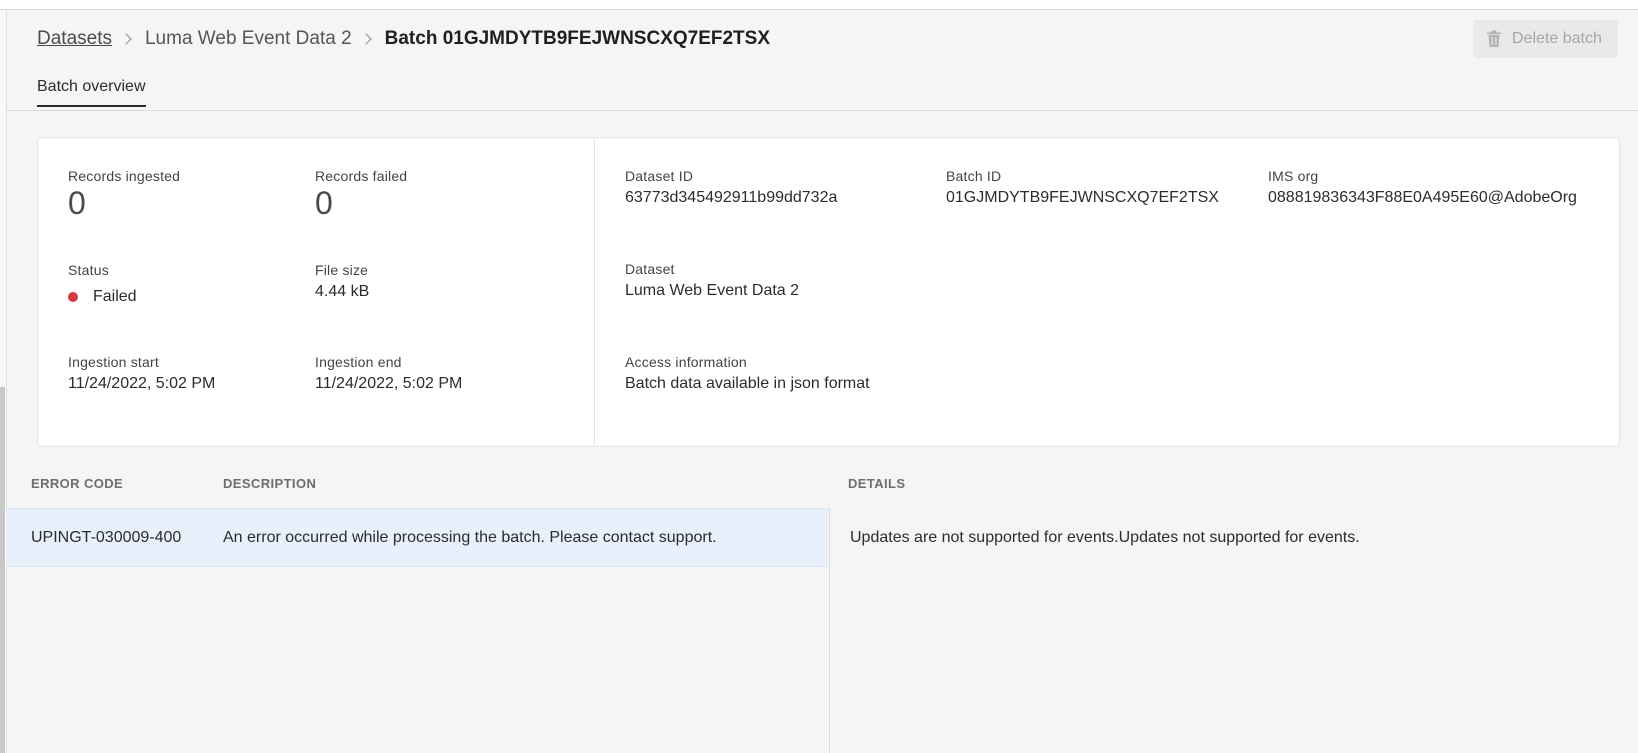  What do you see at coordinates (342, 270) in the screenshot?
I see `file-size-label: File size` at bounding box center [342, 270].